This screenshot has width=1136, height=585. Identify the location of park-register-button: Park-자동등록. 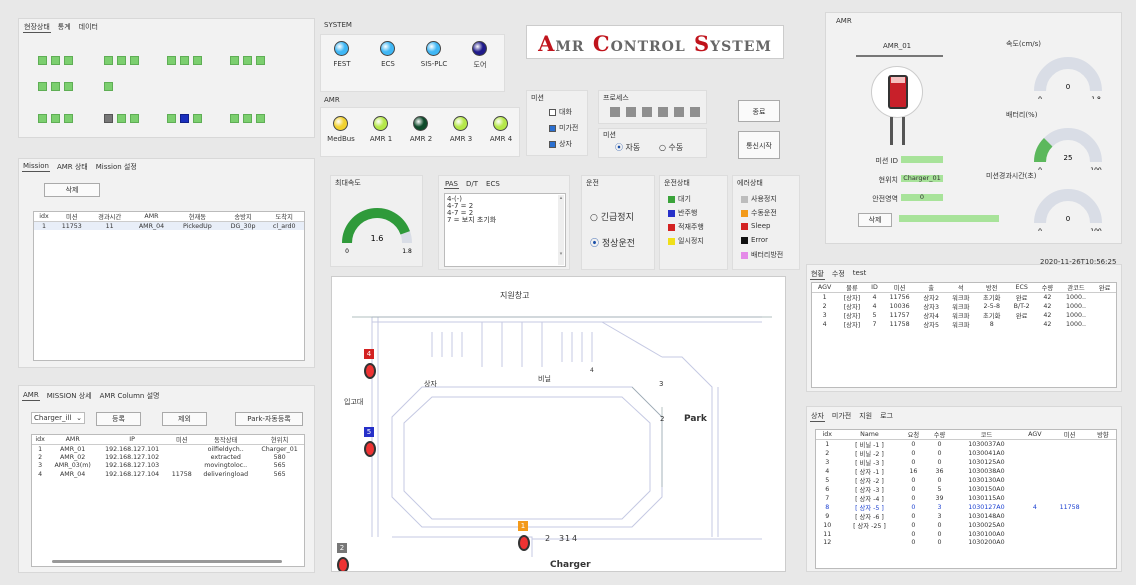
(269, 419).